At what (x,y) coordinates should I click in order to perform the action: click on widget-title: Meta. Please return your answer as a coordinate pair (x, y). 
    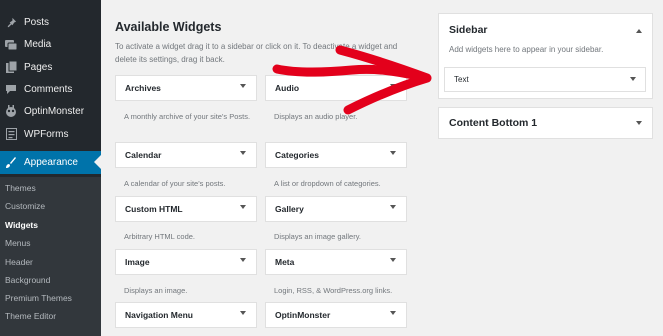
    Looking at the image, I should click on (285, 262).